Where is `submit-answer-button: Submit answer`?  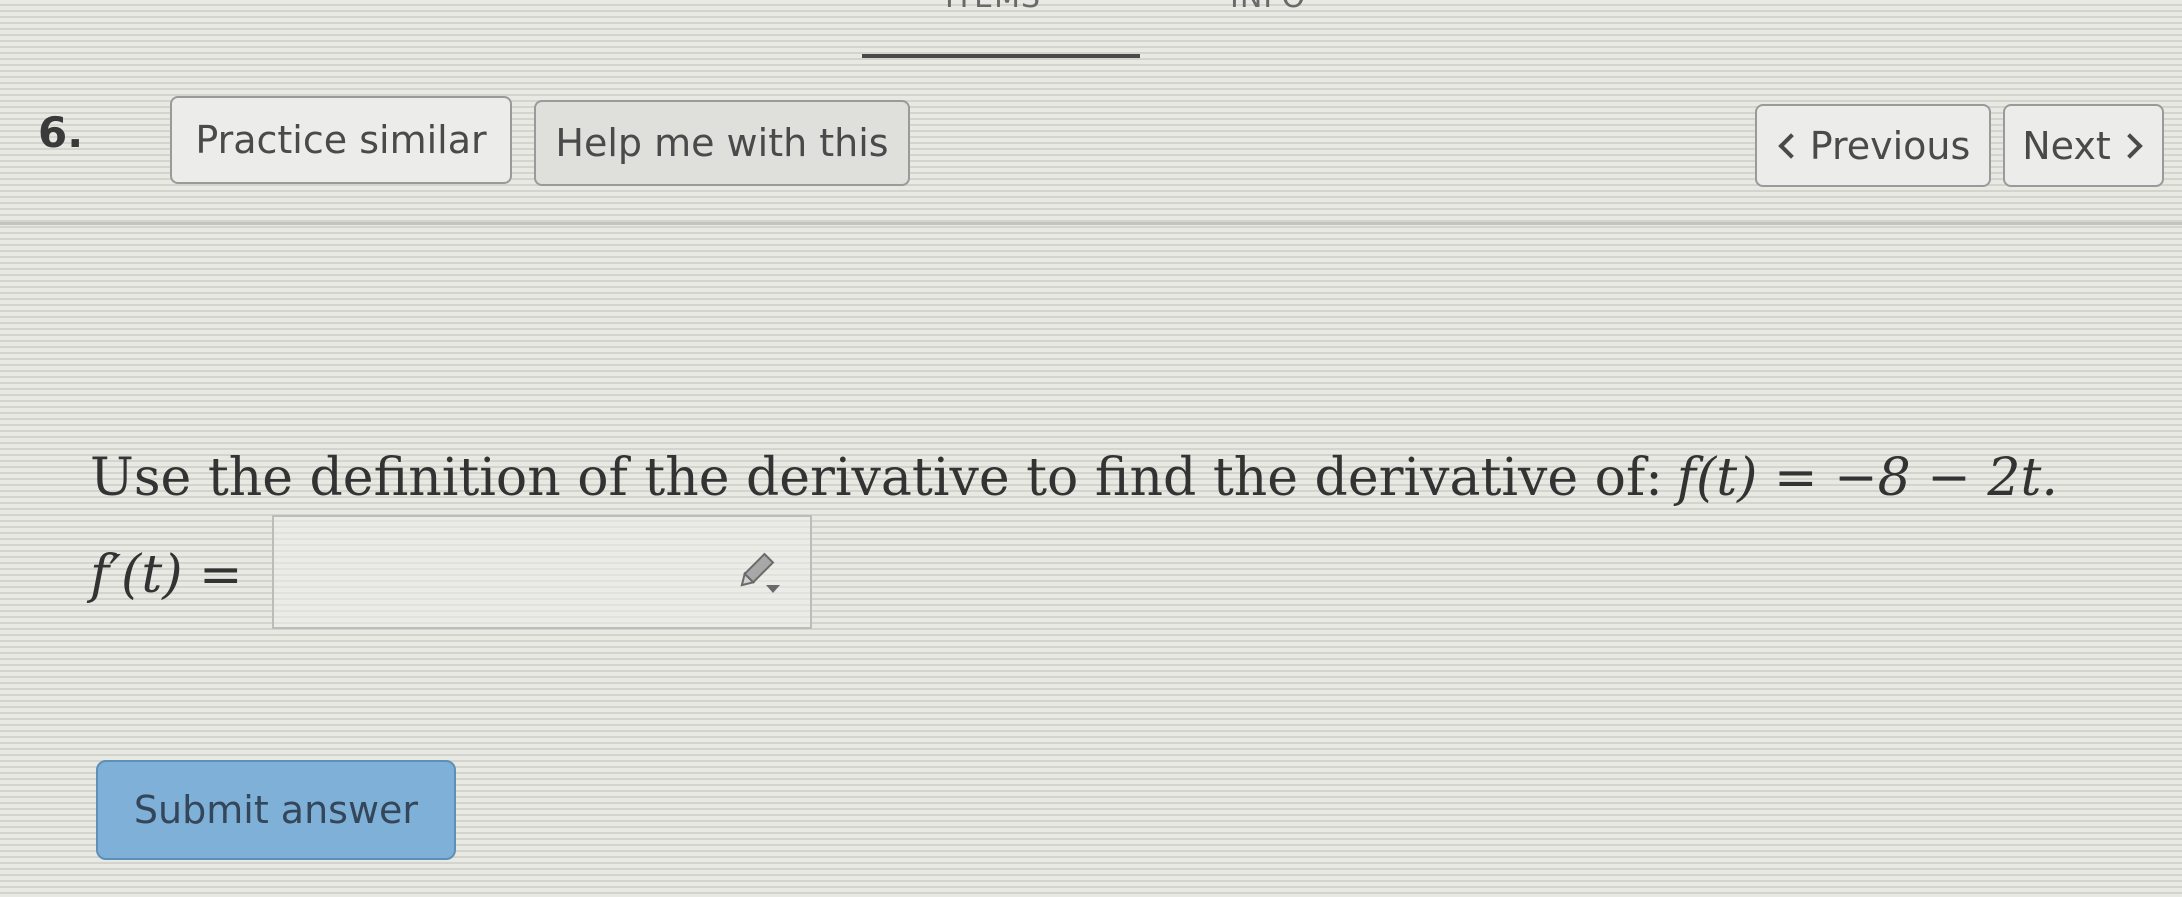
submit-answer-button: Submit answer is located at coordinates (276, 810).